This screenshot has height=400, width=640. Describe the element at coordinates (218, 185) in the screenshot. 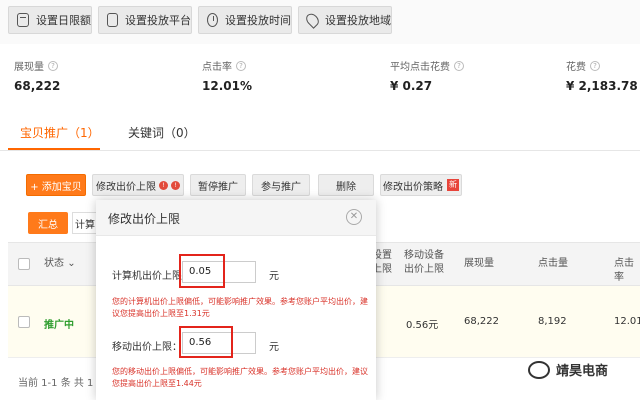

I see `pause-promotion-button: 暂停推广` at that location.